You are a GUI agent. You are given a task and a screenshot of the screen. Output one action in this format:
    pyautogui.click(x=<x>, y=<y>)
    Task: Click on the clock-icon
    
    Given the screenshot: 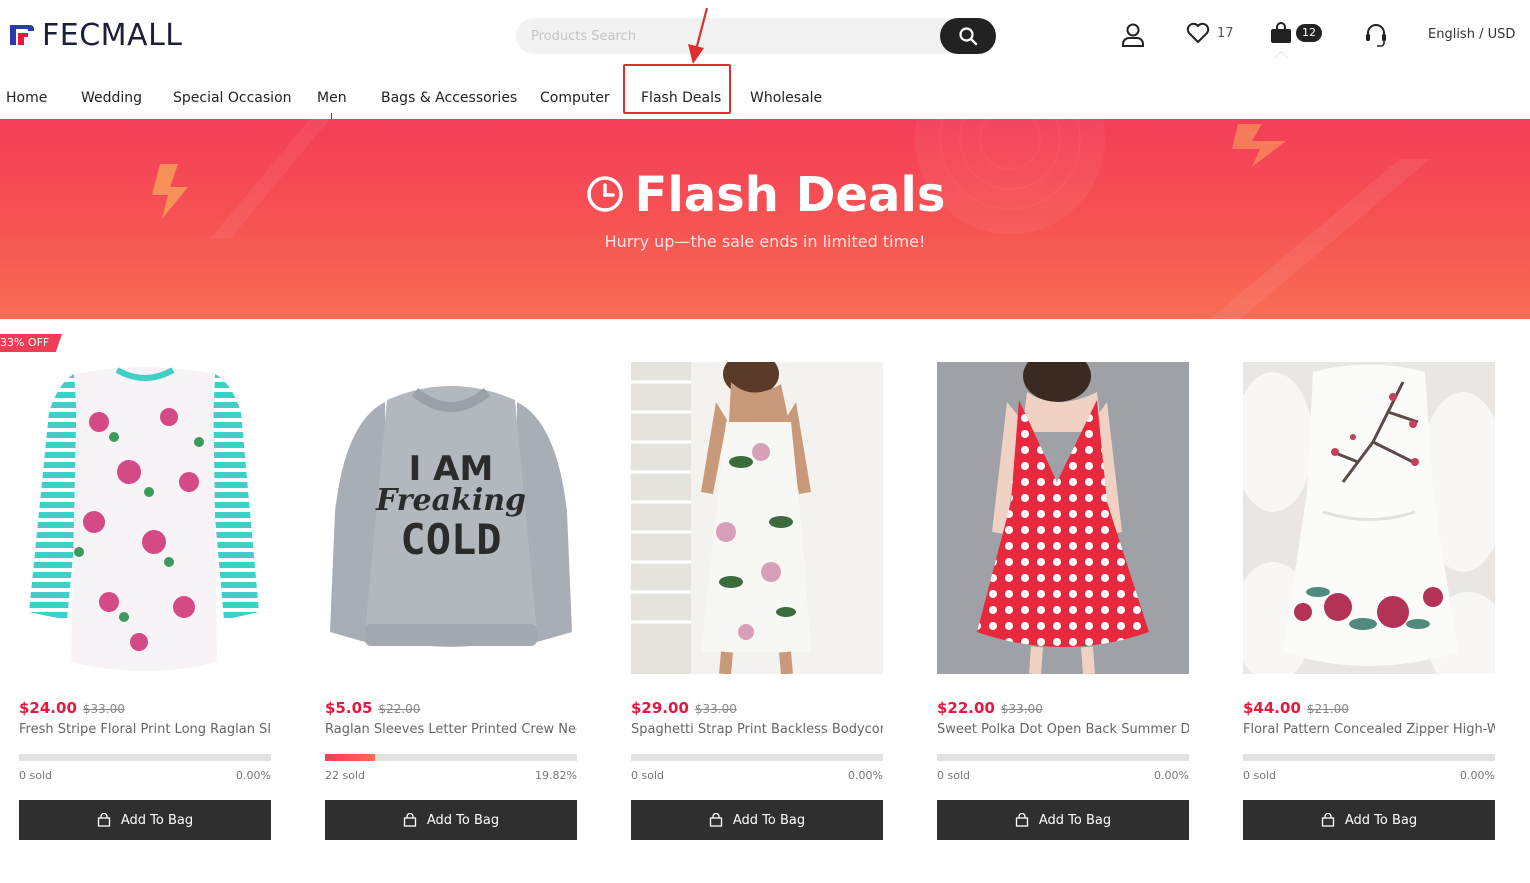 What is the action you would take?
    pyautogui.click(x=604, y=194)
    